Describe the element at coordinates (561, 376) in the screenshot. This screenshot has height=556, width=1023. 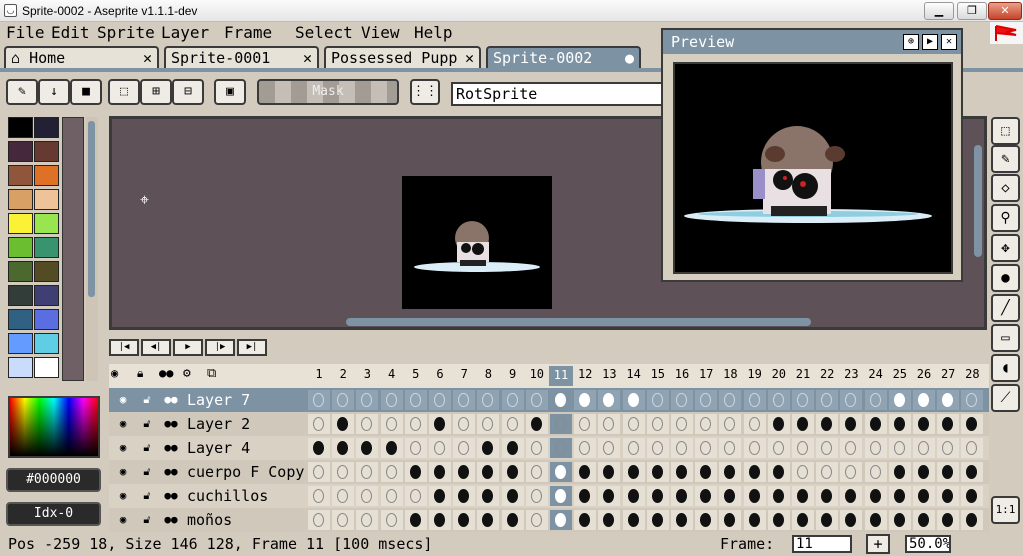
I see `frame-number: 11` at that location.